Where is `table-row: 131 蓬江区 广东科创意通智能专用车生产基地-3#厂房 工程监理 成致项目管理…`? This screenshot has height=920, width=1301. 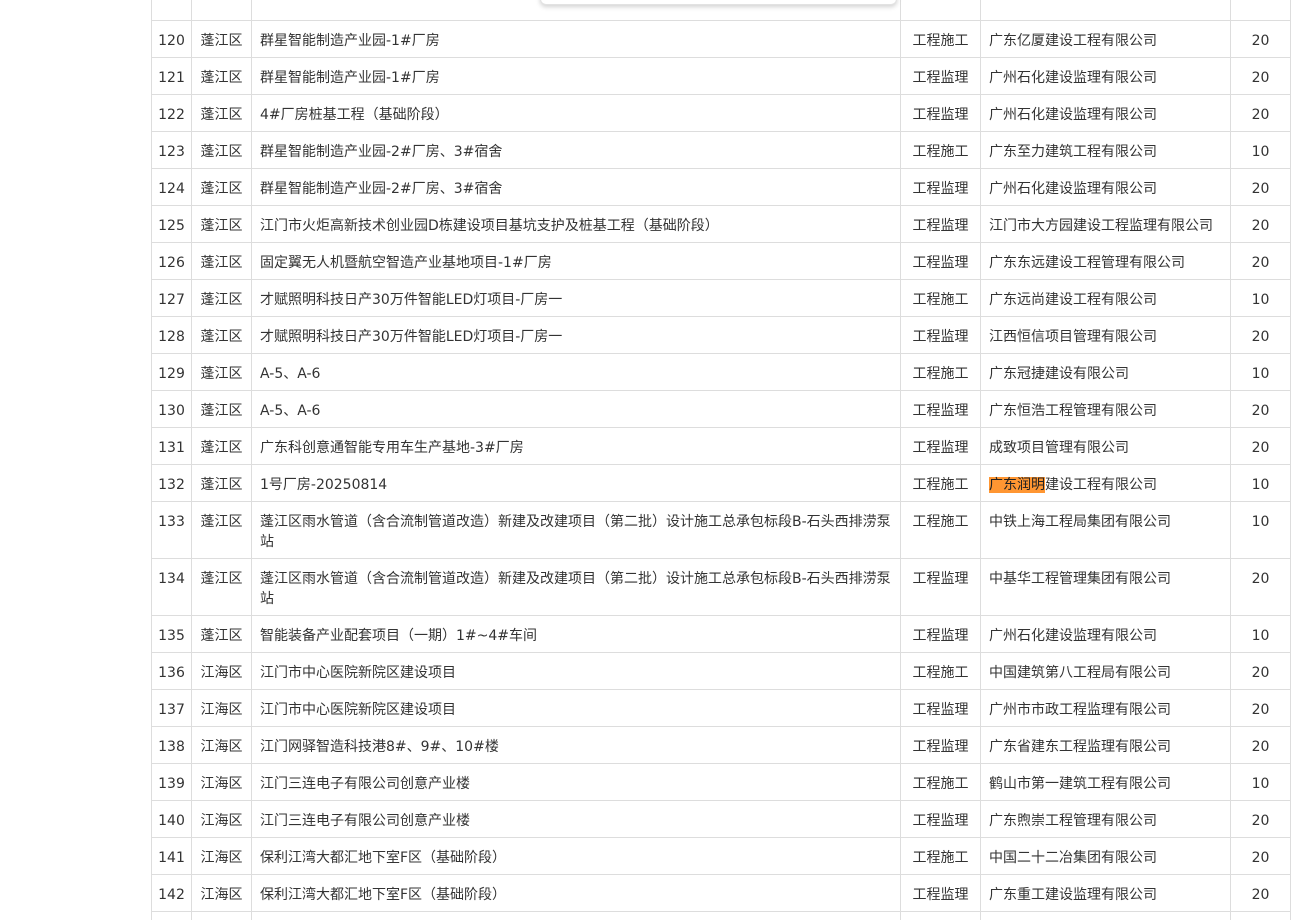 table-row: 131 蓬江区 广东科创意通智能专用车生产基地-3#厂房 工程监理 成致项目管理… is located at coordinates (721, 446).